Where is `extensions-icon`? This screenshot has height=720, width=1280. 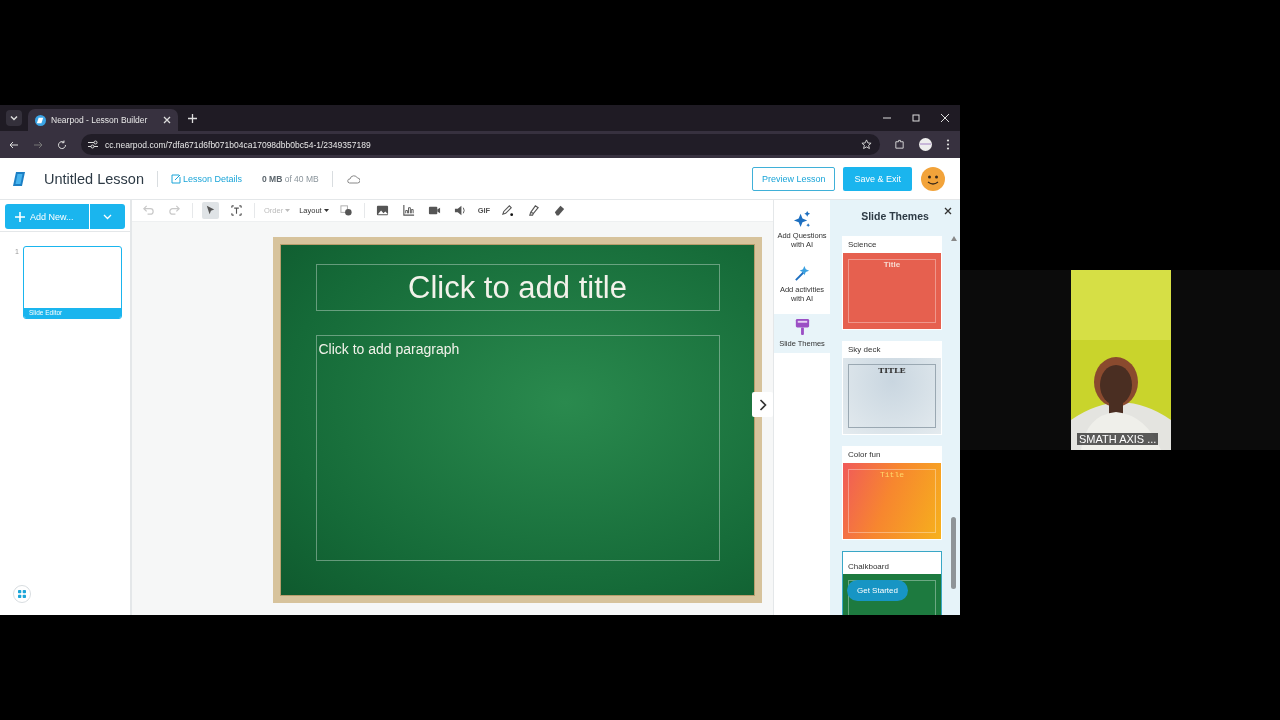 extensions-icon is located at coordinates (899, 144).